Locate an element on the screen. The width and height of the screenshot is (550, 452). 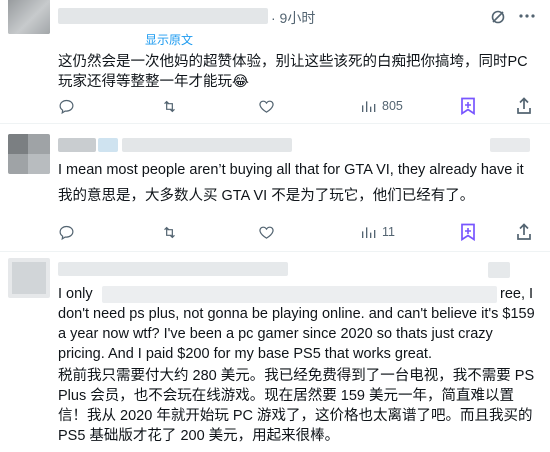
post-text-translated: 我的意思是，大多数人买 GTA VI 不是为了玩它，他们已经有了。 is located at coordinates (266, 196).